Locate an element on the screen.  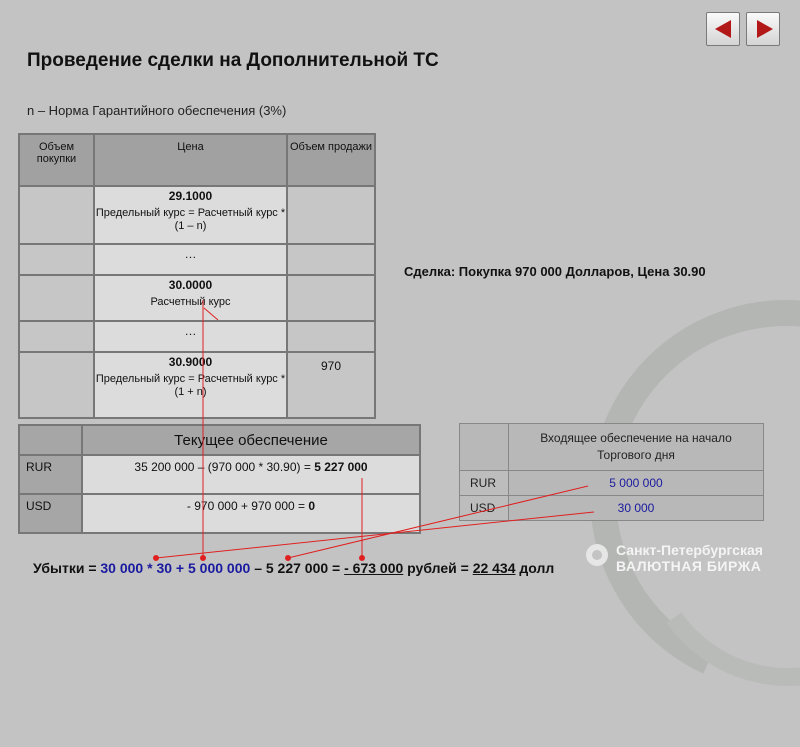
loss-dollars: 22 434 is located at coordinates (494, 568).